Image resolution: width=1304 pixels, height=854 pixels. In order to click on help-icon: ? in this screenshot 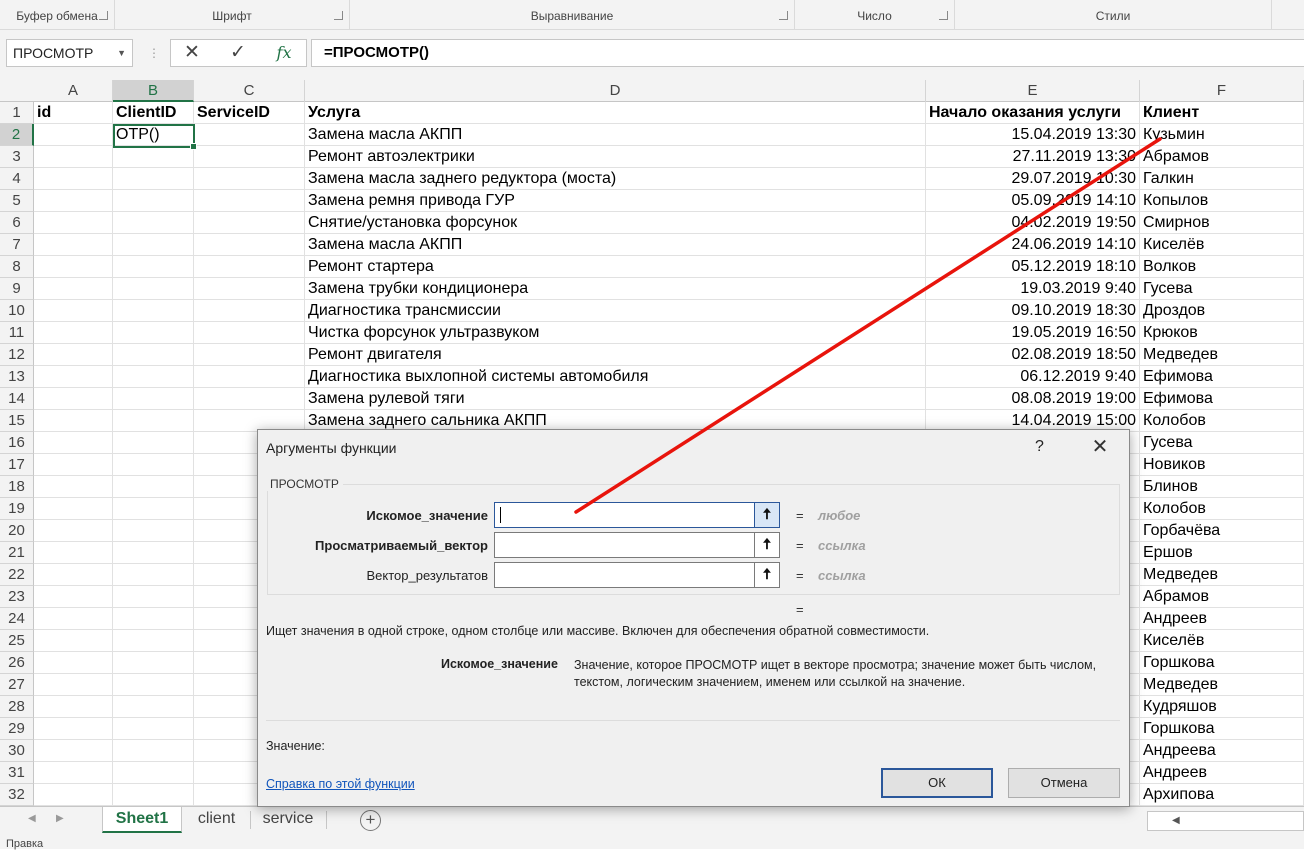, I will do `click(1039, 447)`.